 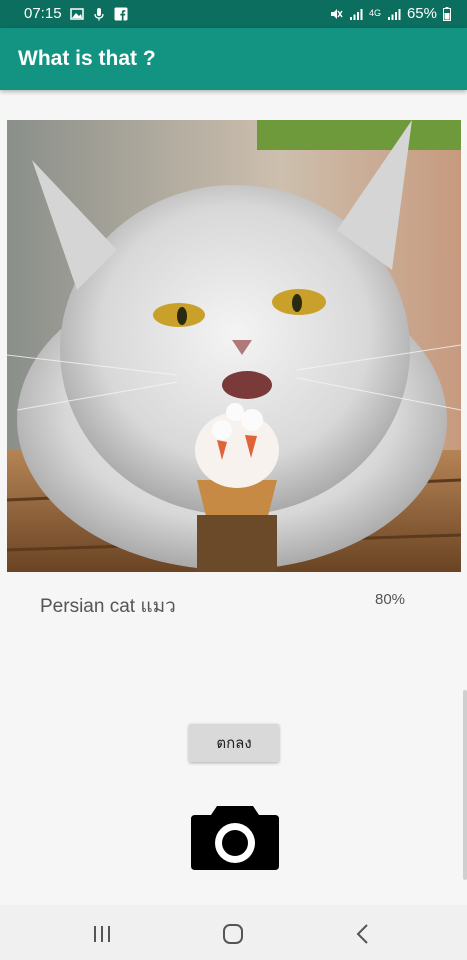 What do you see at coordinates (421, 13) in the screenshot?
I see `battery-percent: 65%` at bounding box center [421, 13].